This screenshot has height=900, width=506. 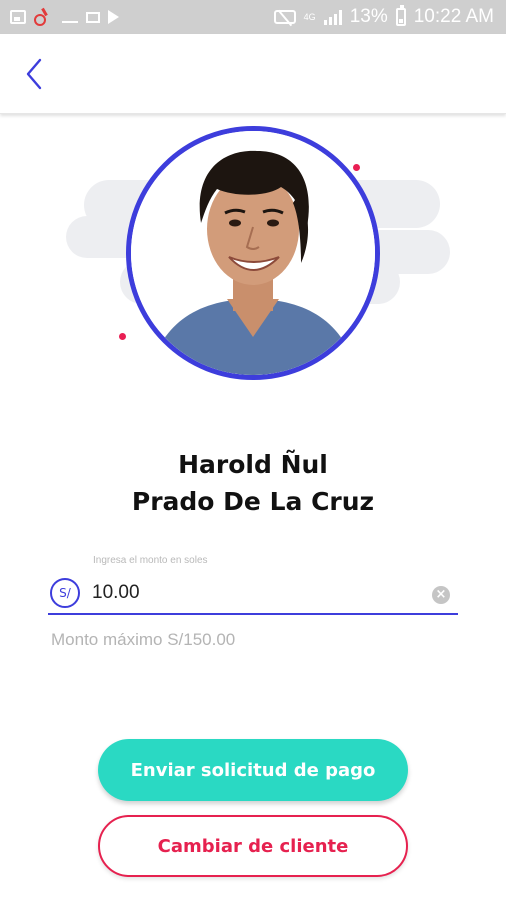 What do you see at coordinates (441, 595) in the screenshot?
I see `clear-input-button: ×` at bounding box center [441, 595].